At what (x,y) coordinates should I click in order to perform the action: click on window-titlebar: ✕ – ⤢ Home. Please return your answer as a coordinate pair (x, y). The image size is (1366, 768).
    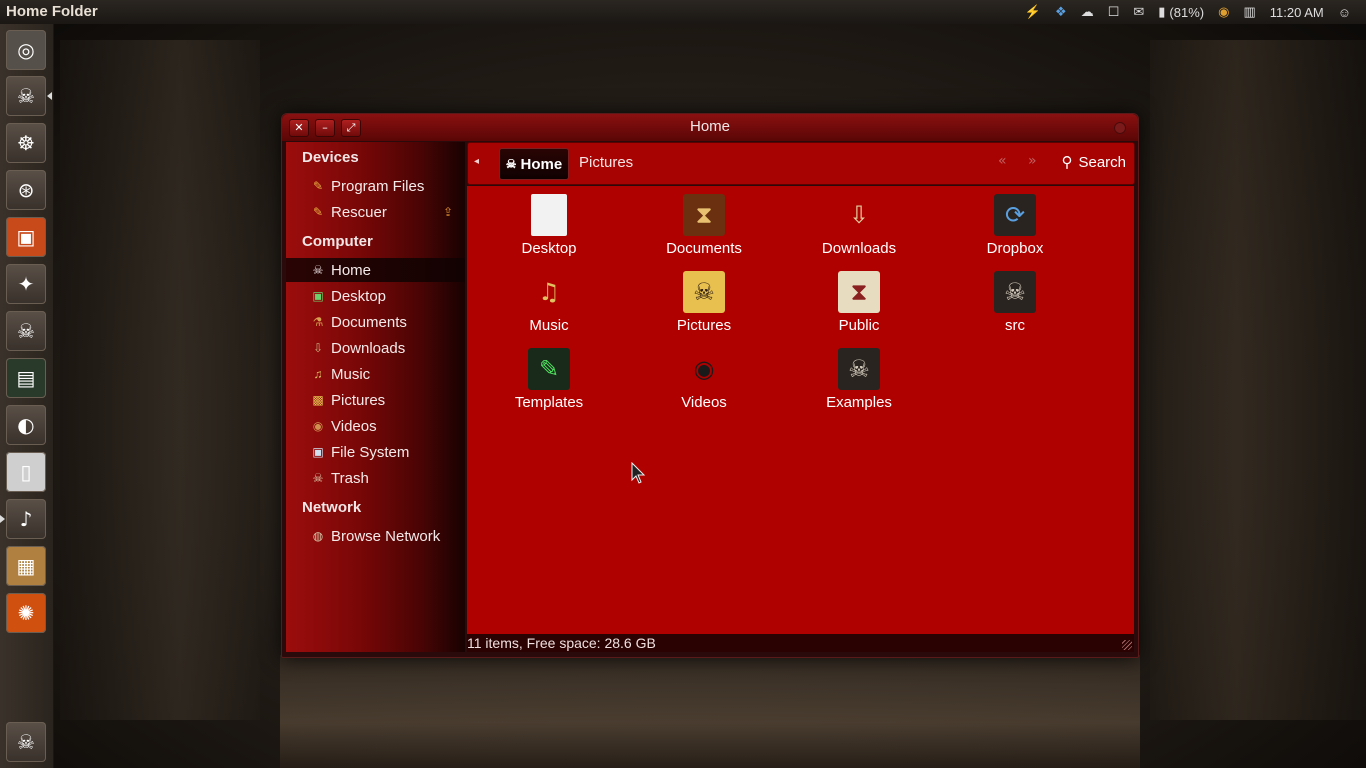
    Looking at the image, I should click on (710, 127).